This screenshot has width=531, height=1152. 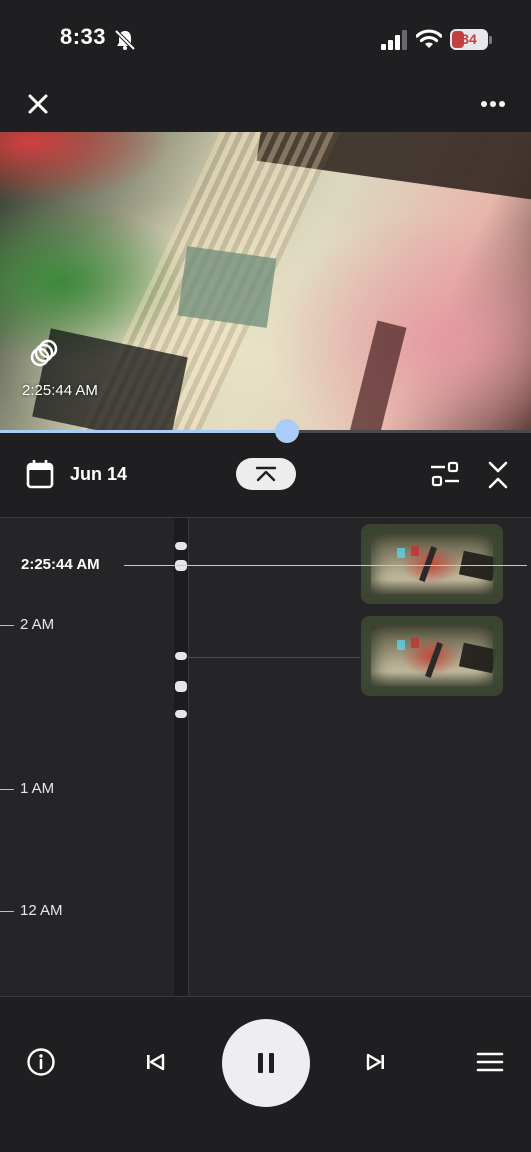 I want to click on hour-text: 1 AM, so click(x=37, y=788).